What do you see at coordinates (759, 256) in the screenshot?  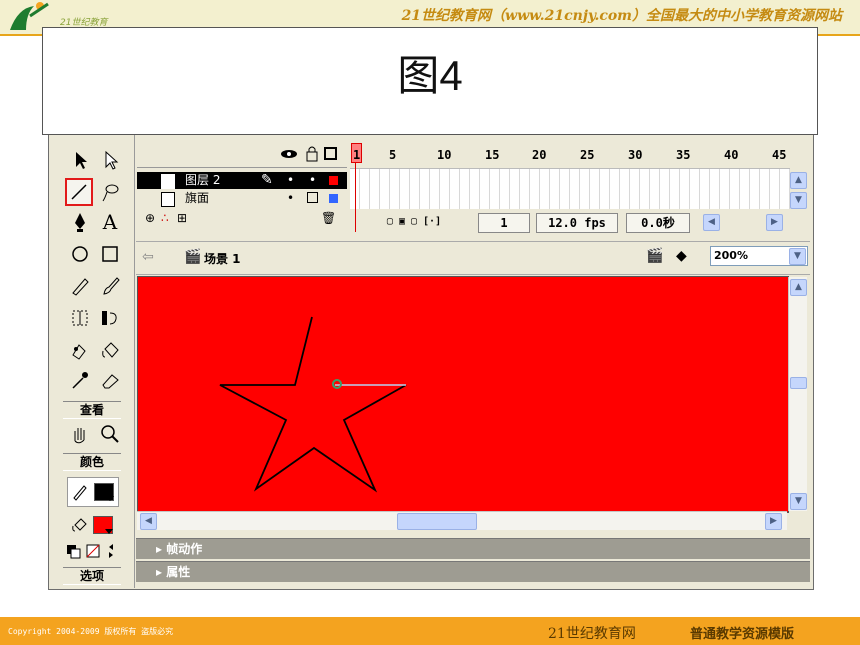 I see `zoom-select: 200% ▼` at bounding box center [759, 256].